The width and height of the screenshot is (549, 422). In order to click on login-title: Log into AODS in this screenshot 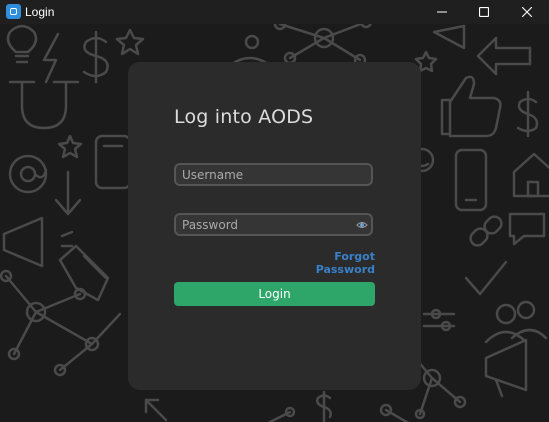, I will do `click(244, 117)`.